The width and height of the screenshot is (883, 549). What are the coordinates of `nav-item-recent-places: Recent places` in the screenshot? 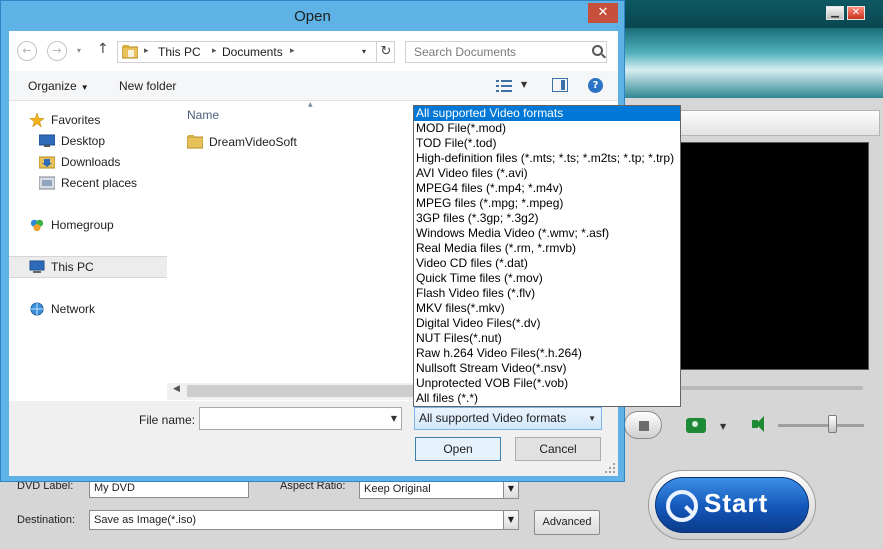 It's located at (88, 184).